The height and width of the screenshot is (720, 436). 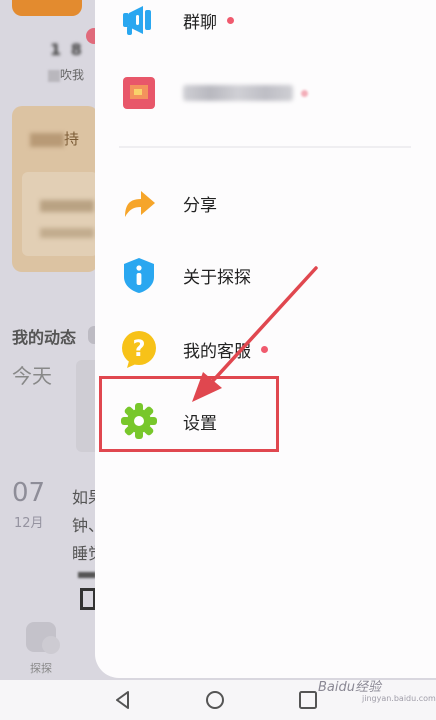 What do you see at coordinates (308, 700) in the screenshot?
I see `recents-icon` at bounding box center [308, 700].